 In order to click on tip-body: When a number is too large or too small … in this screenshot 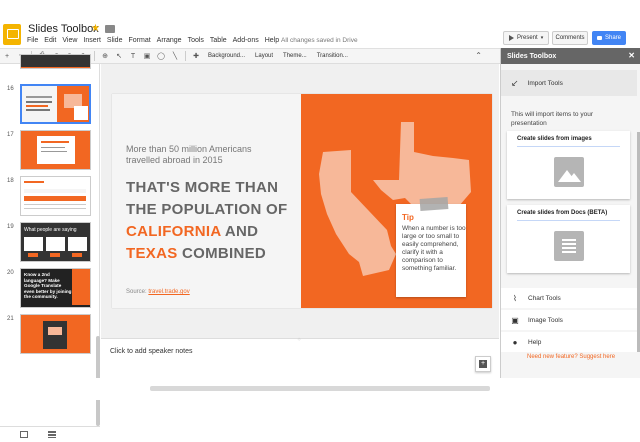, I will do `click(434, 248)`.